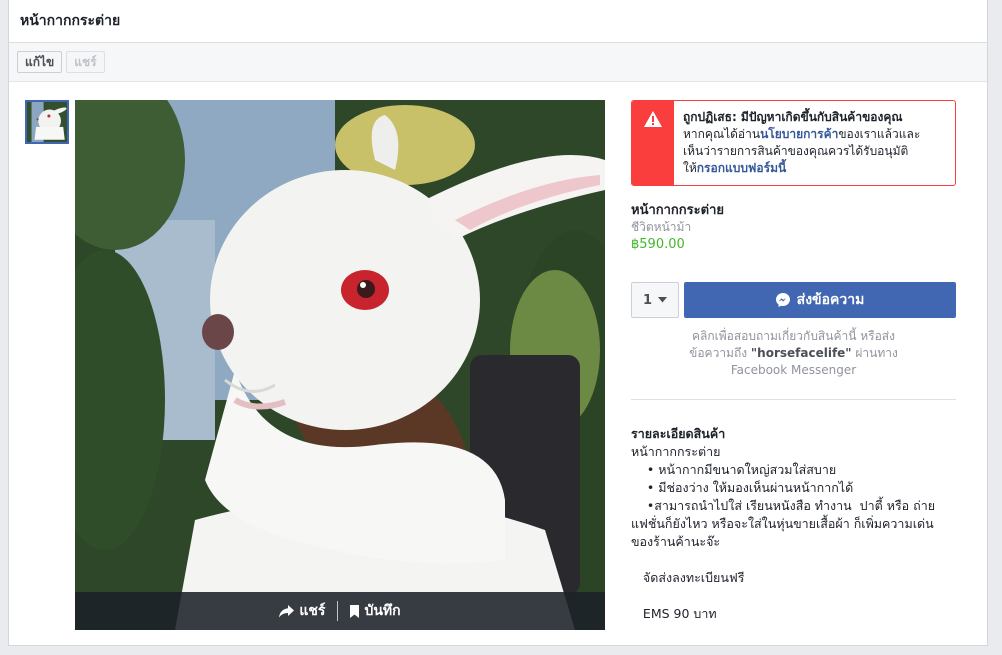  I want to click on send-message-button: ส่งข้อความ, so click(820, 300).